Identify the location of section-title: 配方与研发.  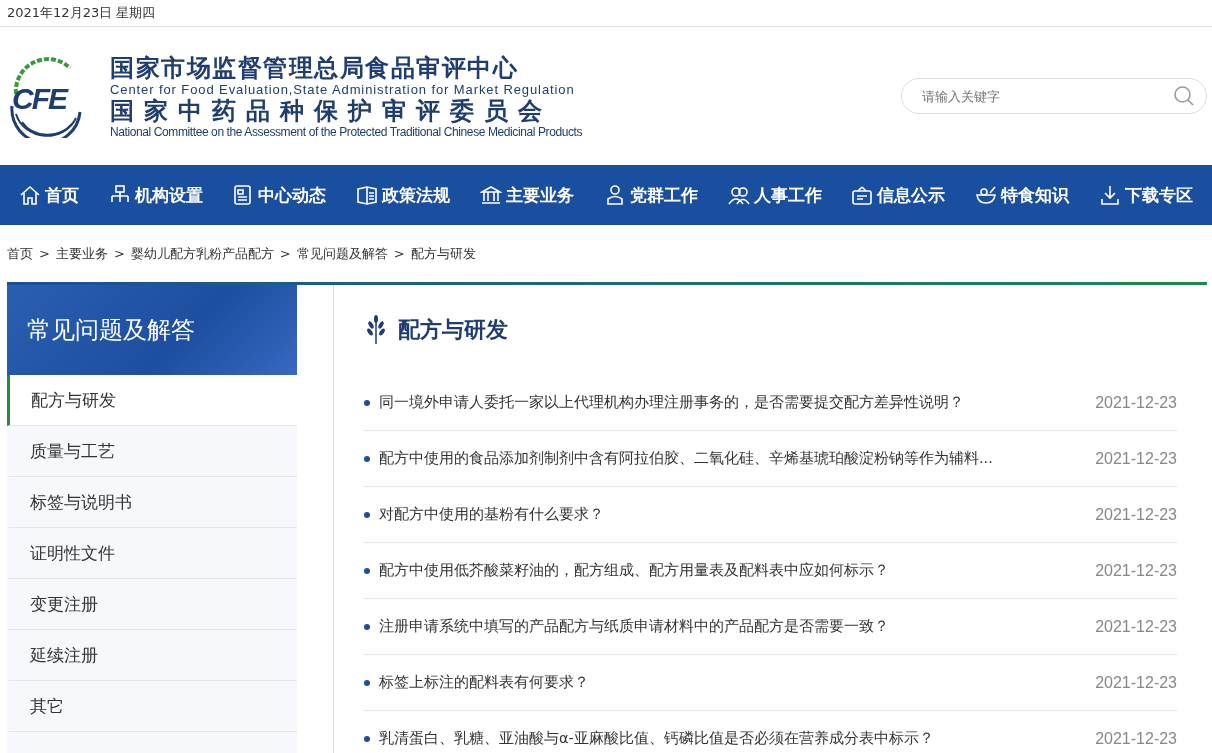
(453, 330).